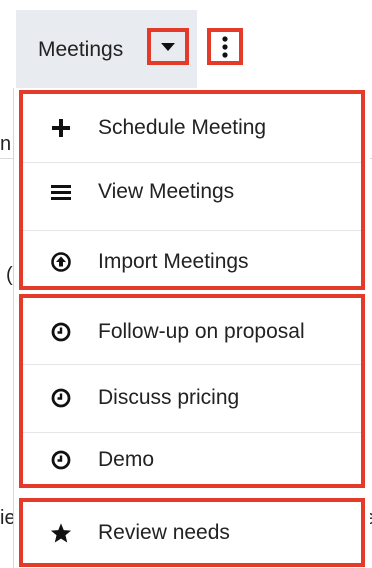 The width and height of the screenshot is (372, 568). I want to click on actions-kebab-button, so click(225, 46).